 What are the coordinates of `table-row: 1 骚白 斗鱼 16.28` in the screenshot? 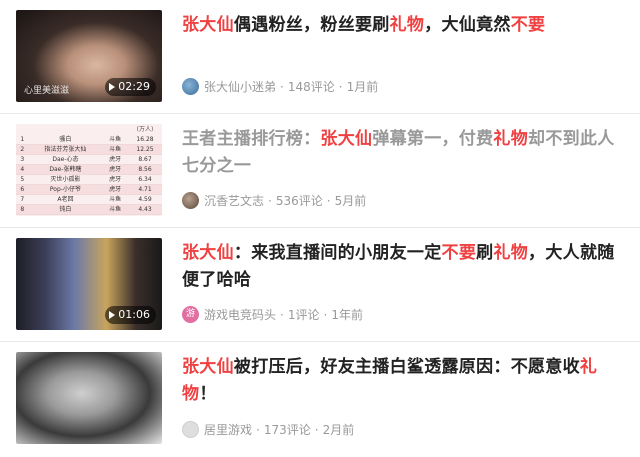 It's located at (89, 140).